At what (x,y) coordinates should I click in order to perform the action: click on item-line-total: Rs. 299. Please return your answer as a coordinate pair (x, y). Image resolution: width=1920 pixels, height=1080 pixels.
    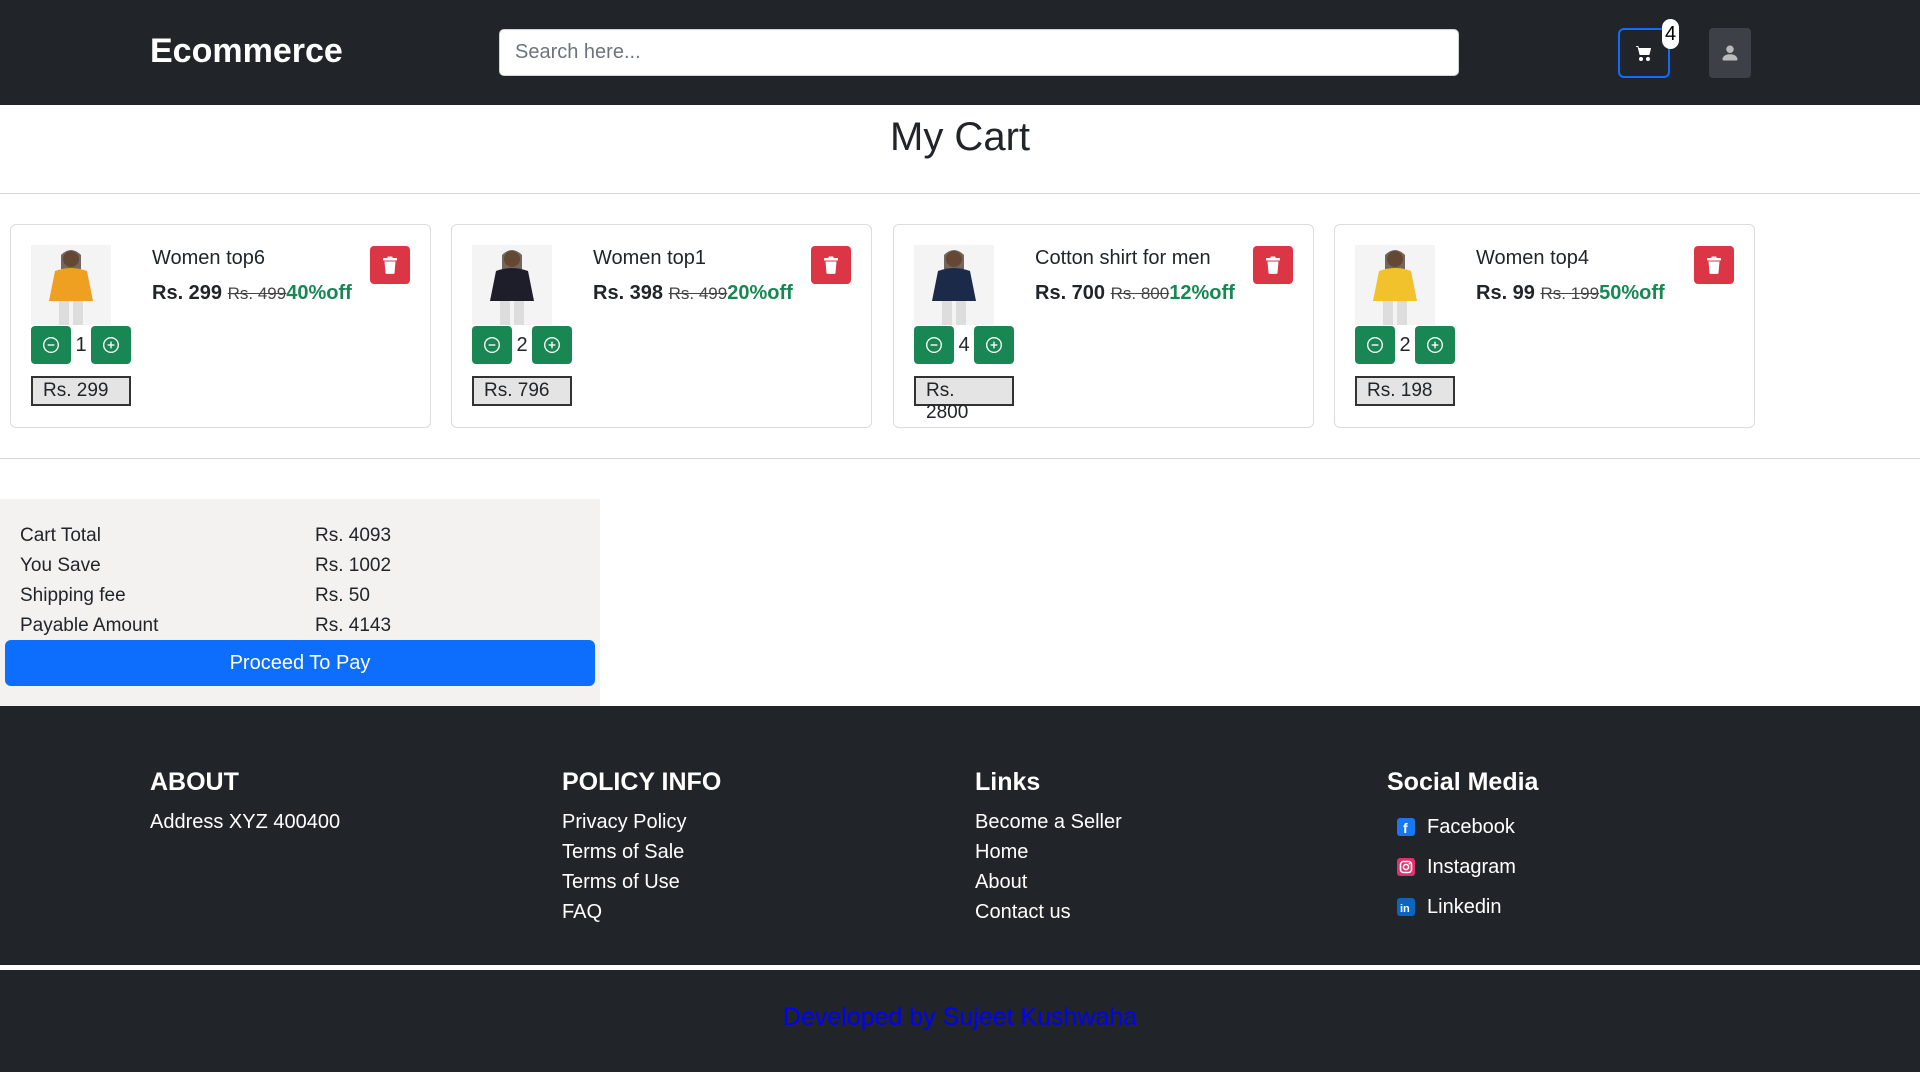
    Looking at the image, I should click on (81, 391).